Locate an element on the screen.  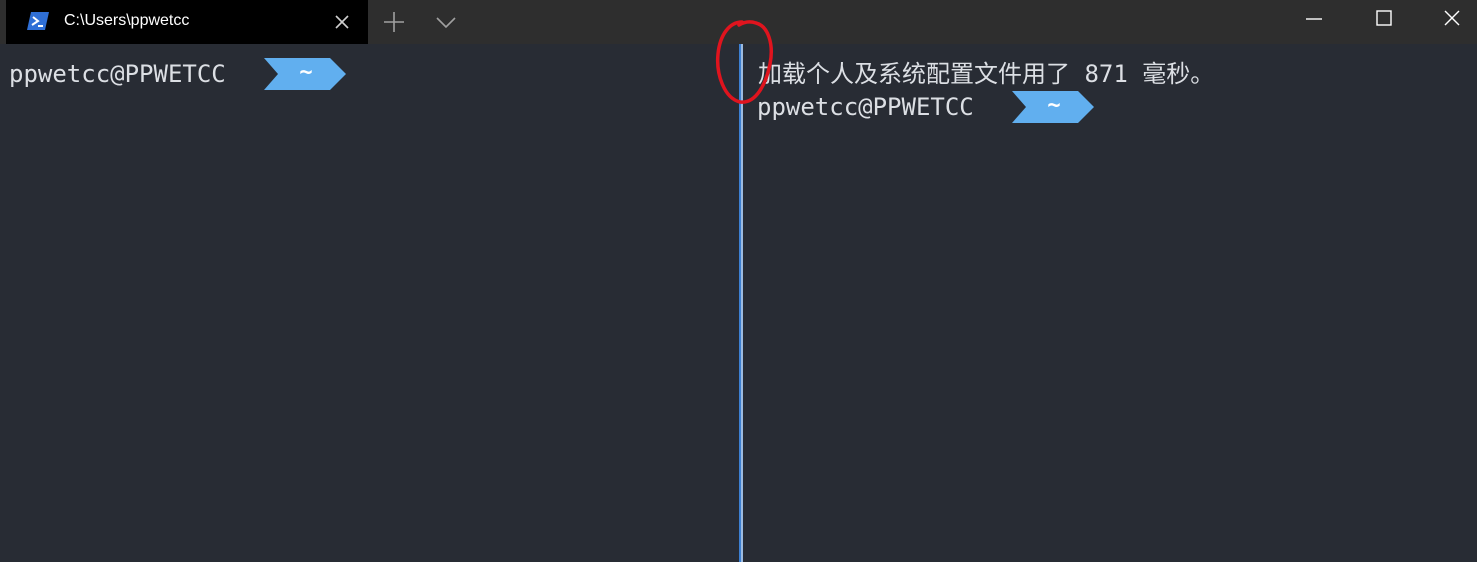
tab-powershell: C:\Users\ppwetcc is located at coordinates (187, 22).